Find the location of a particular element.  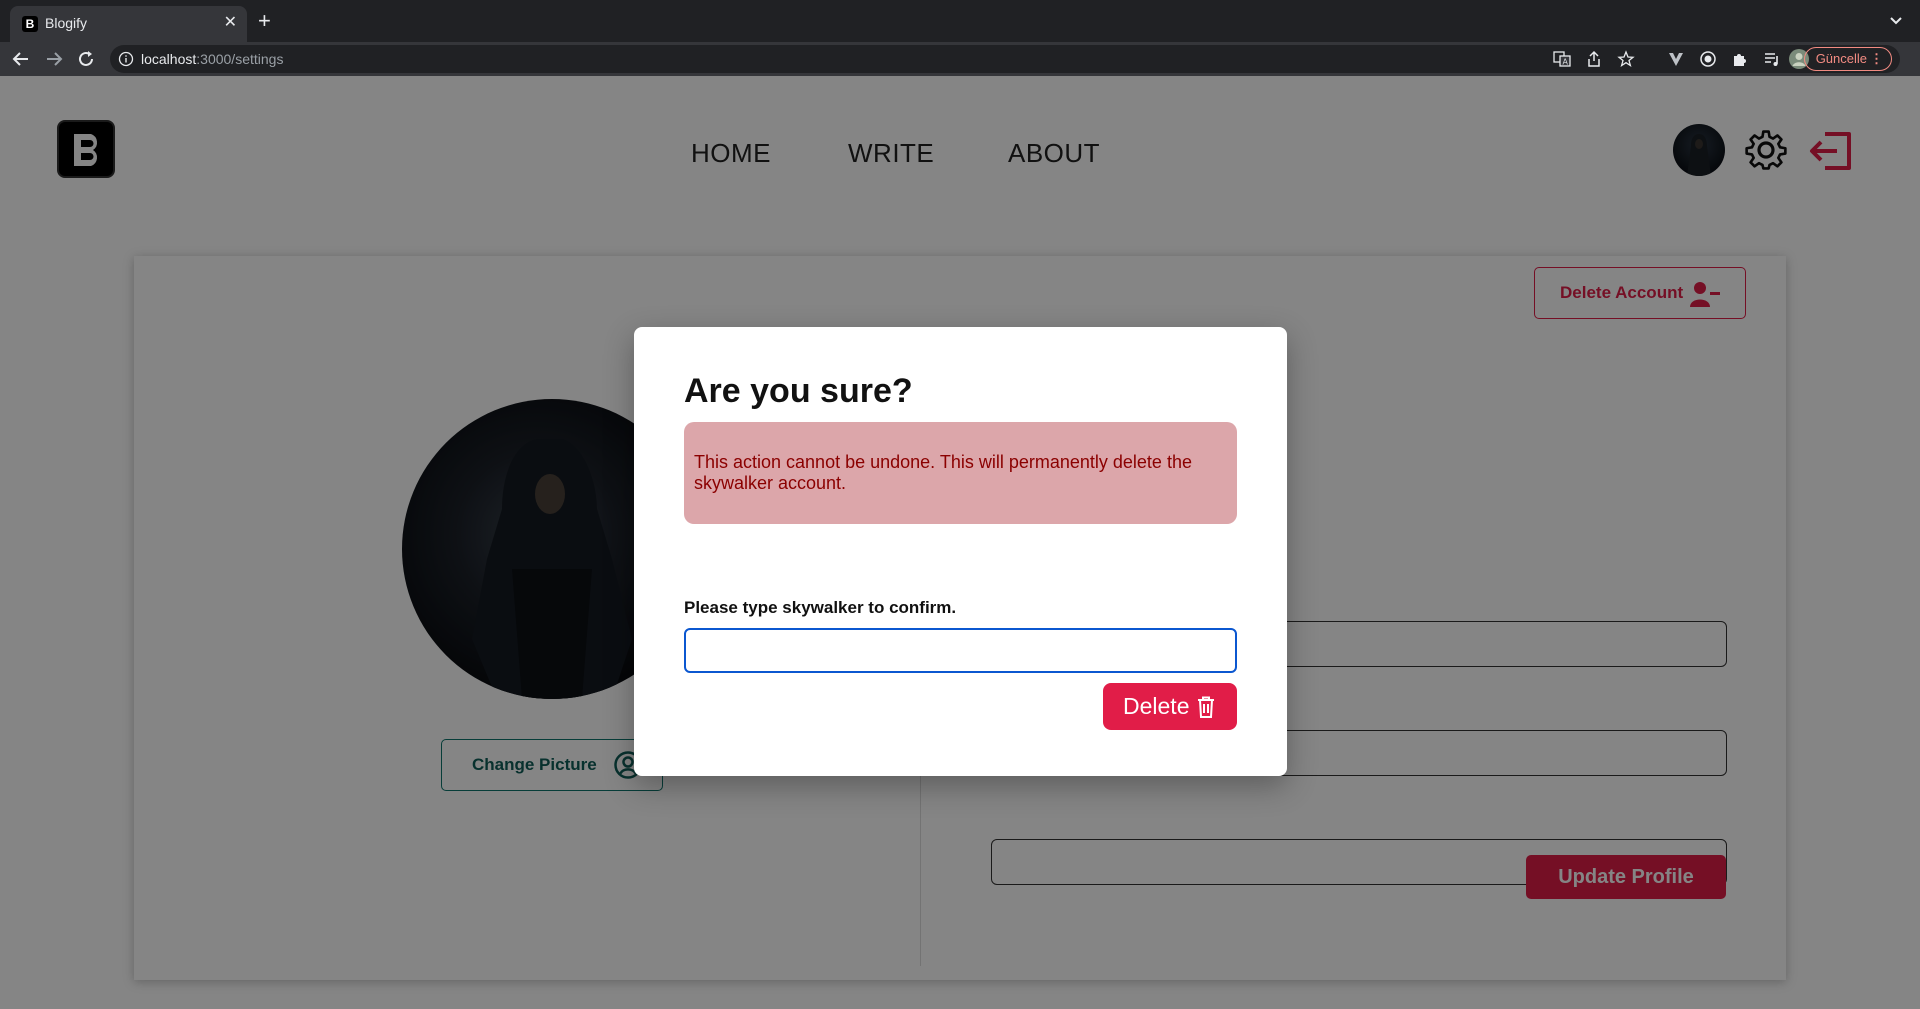

update-label: Güncelle is located at coordinates (1841, 58).